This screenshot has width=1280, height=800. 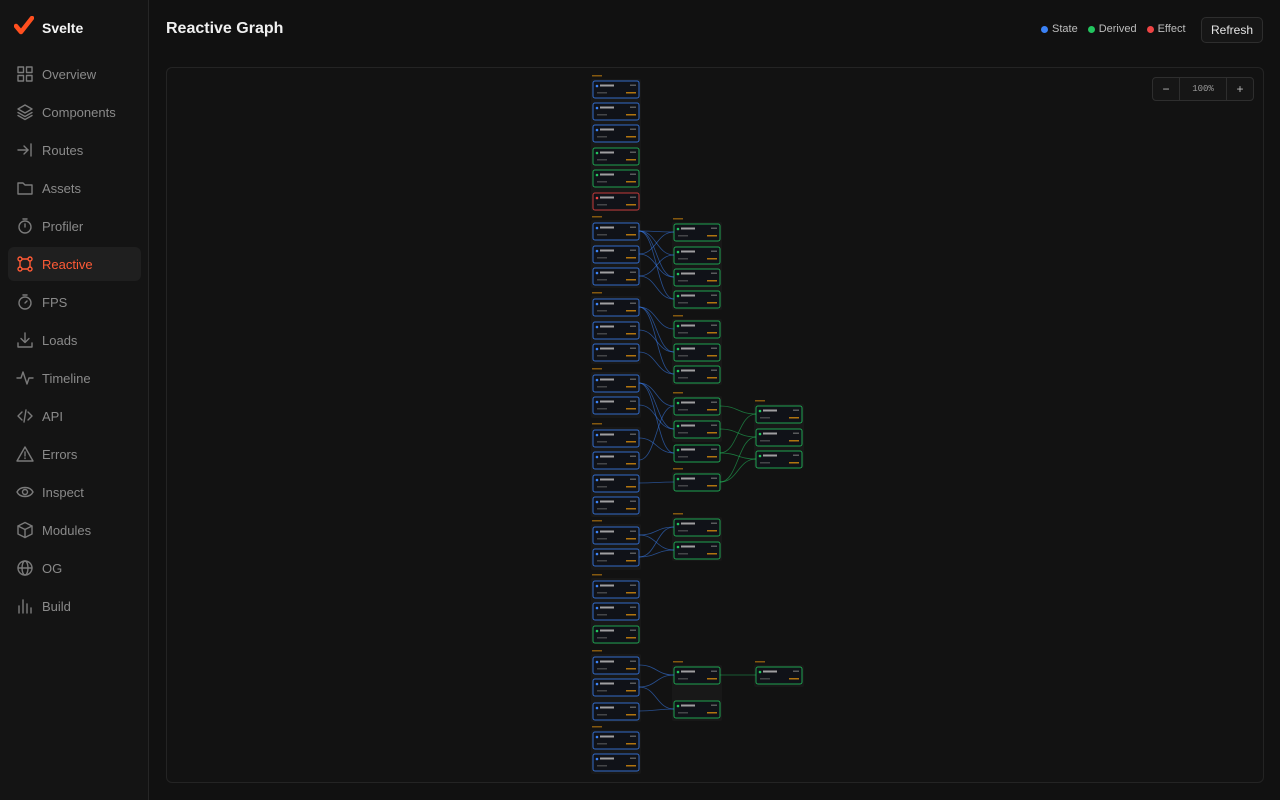 What do you see at coordinates (74, 74) in the screenshot?
I see `sidebar-item-overview: Overview` at bounding box center [74, 74].